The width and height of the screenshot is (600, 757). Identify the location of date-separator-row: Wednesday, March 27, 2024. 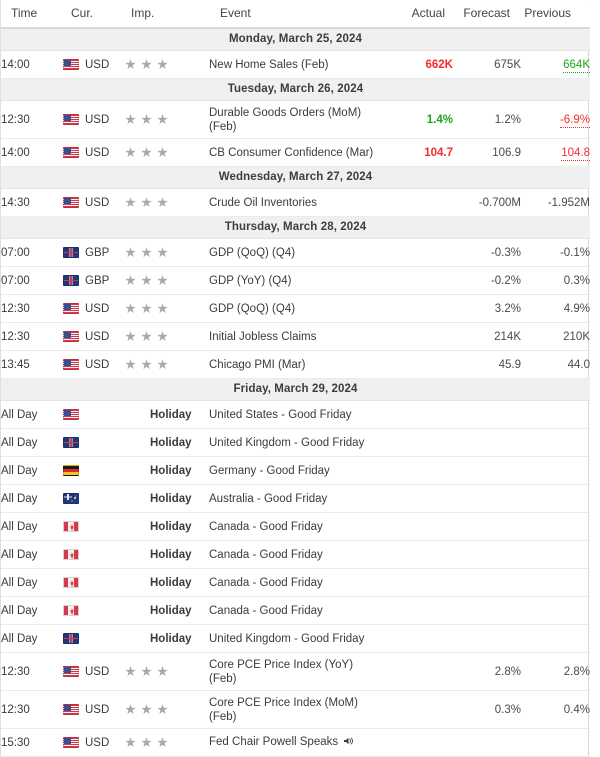
(295, 177).